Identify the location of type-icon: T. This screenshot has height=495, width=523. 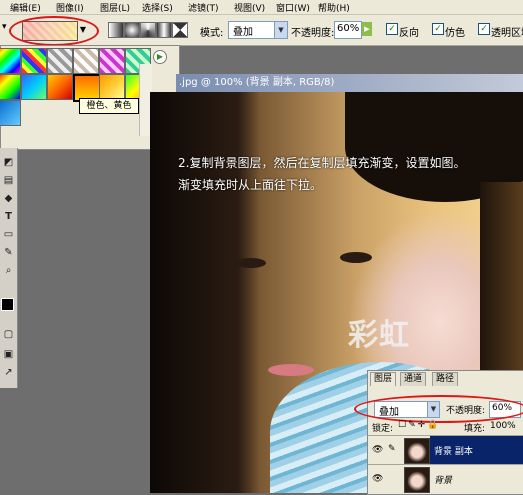
(8, 216).